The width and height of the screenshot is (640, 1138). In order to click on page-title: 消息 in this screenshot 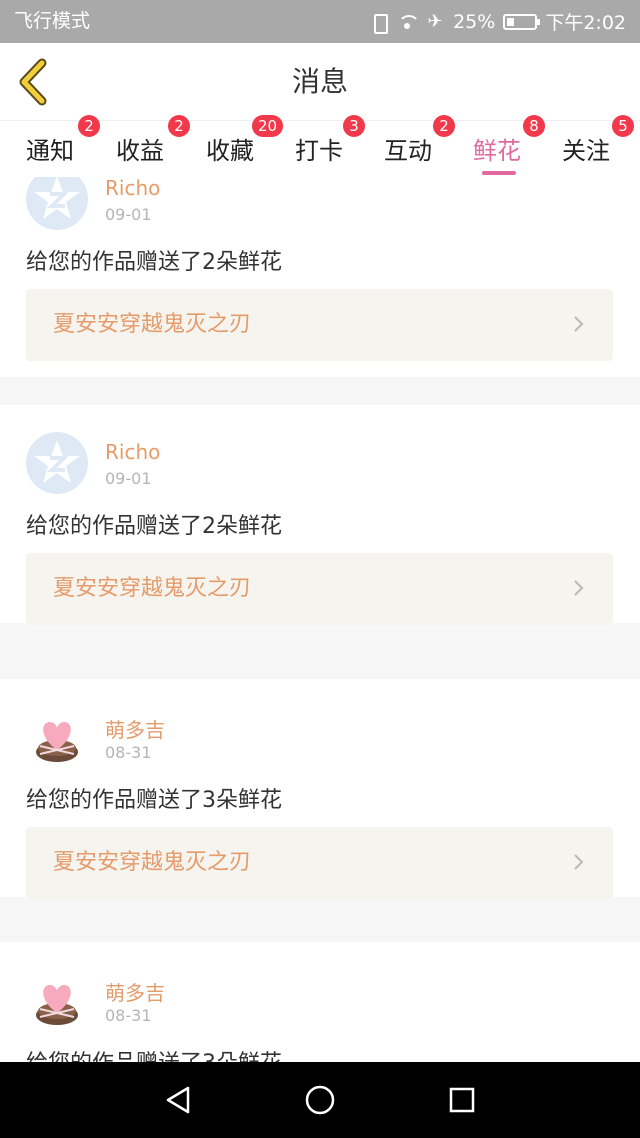, I will do `click(319, 81)`.